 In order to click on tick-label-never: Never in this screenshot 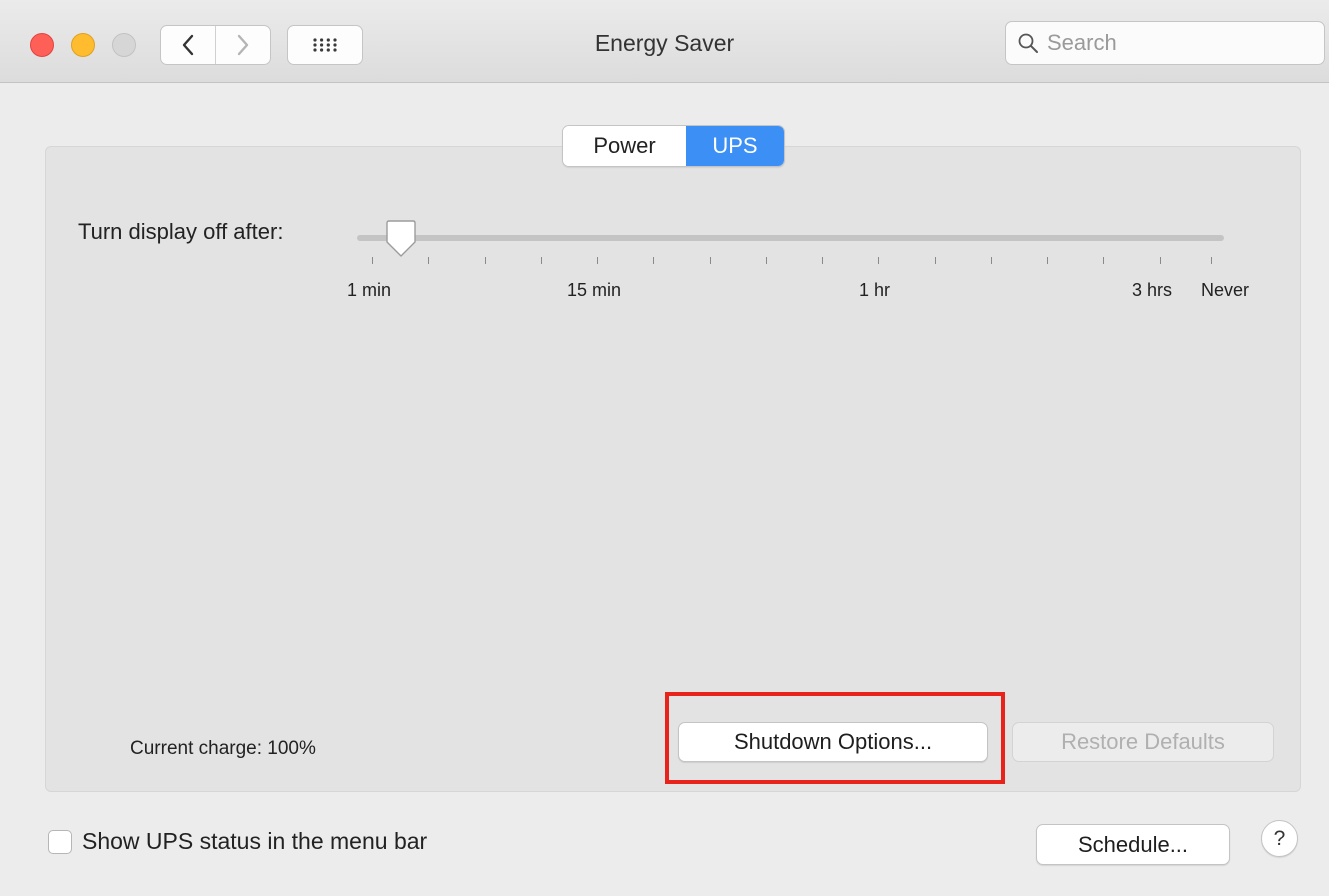, I will do `click(1225, 290)`.